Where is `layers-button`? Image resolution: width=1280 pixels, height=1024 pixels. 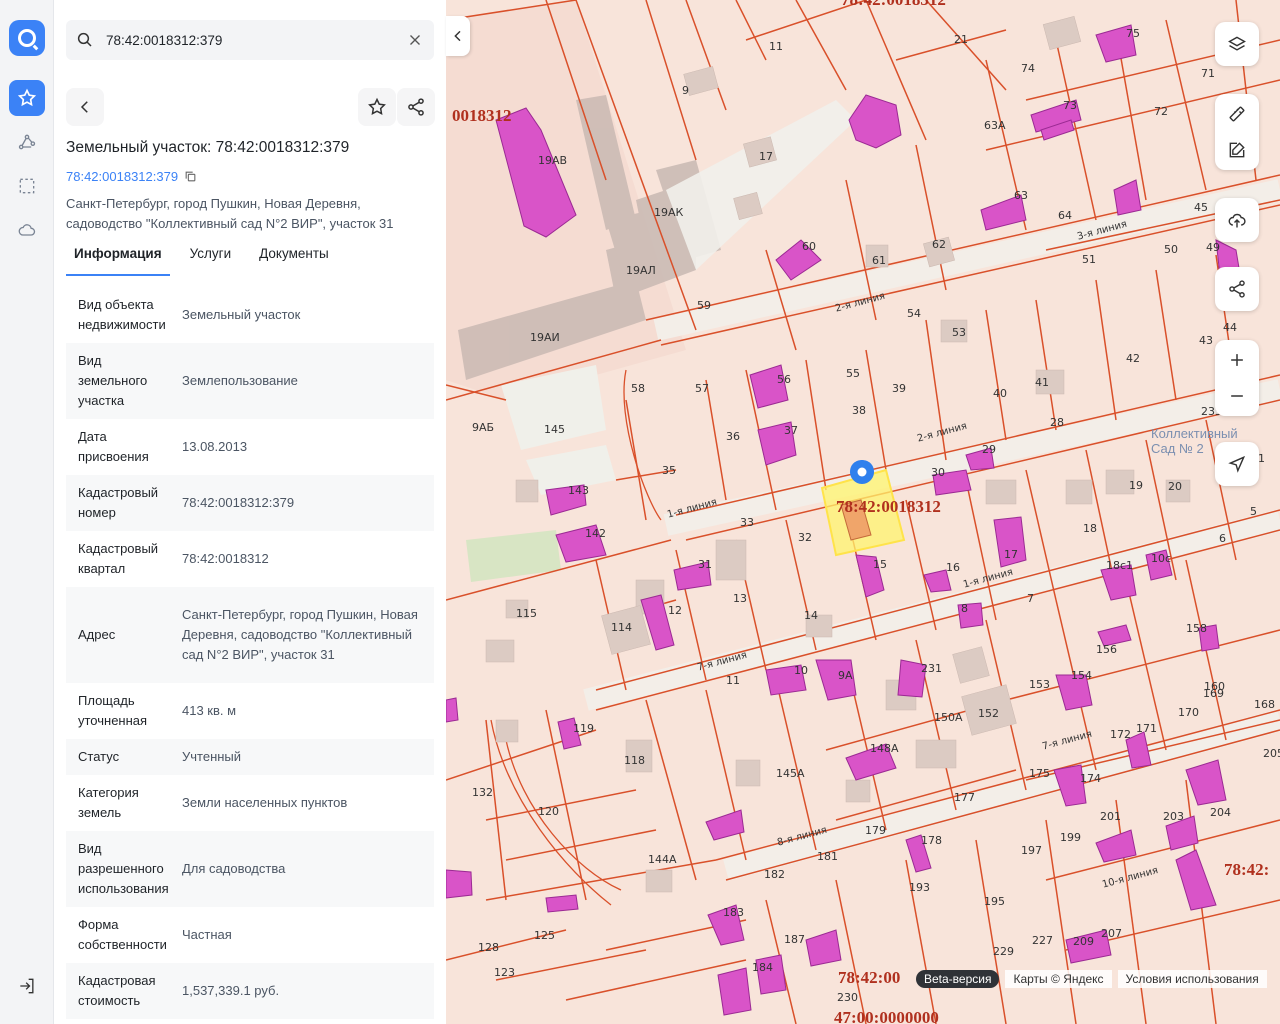 layers-button is located at coordinates (1237, 44).